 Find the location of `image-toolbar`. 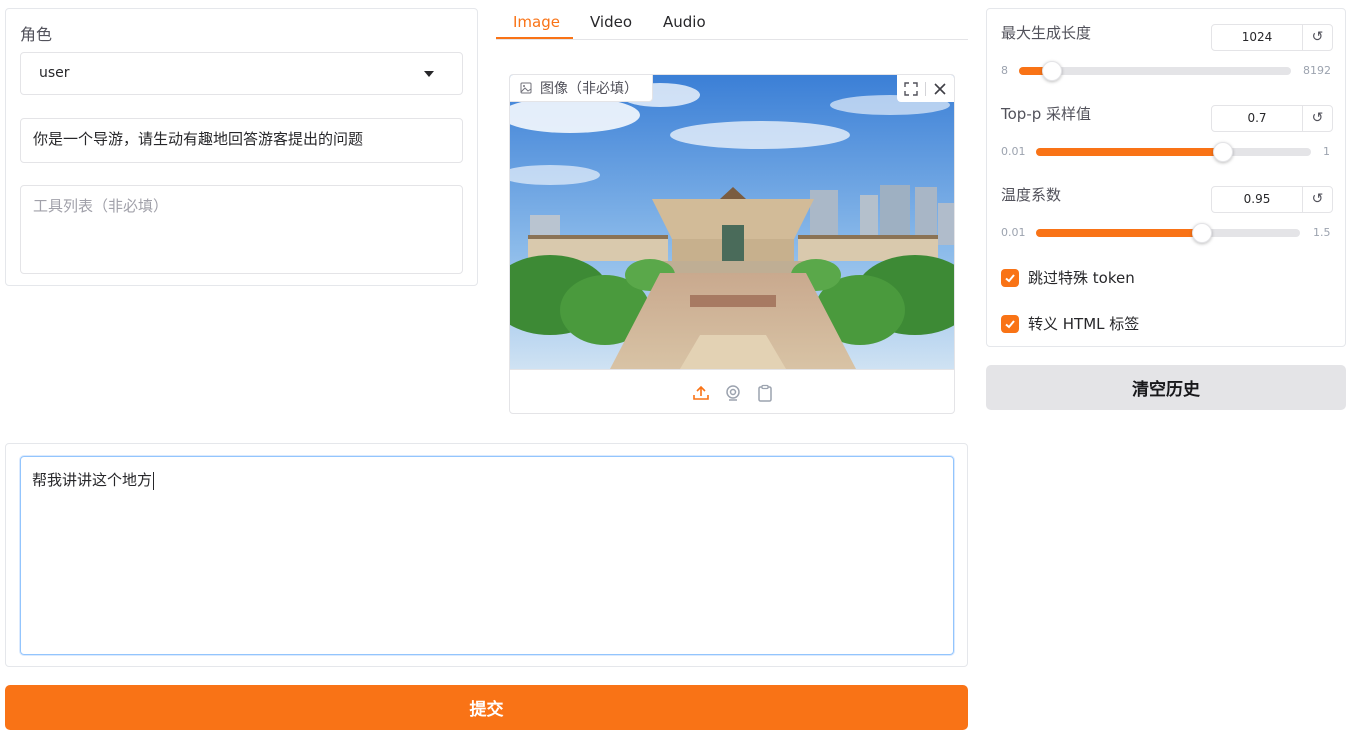

image-toolbar is located at coordinates (925, 88).